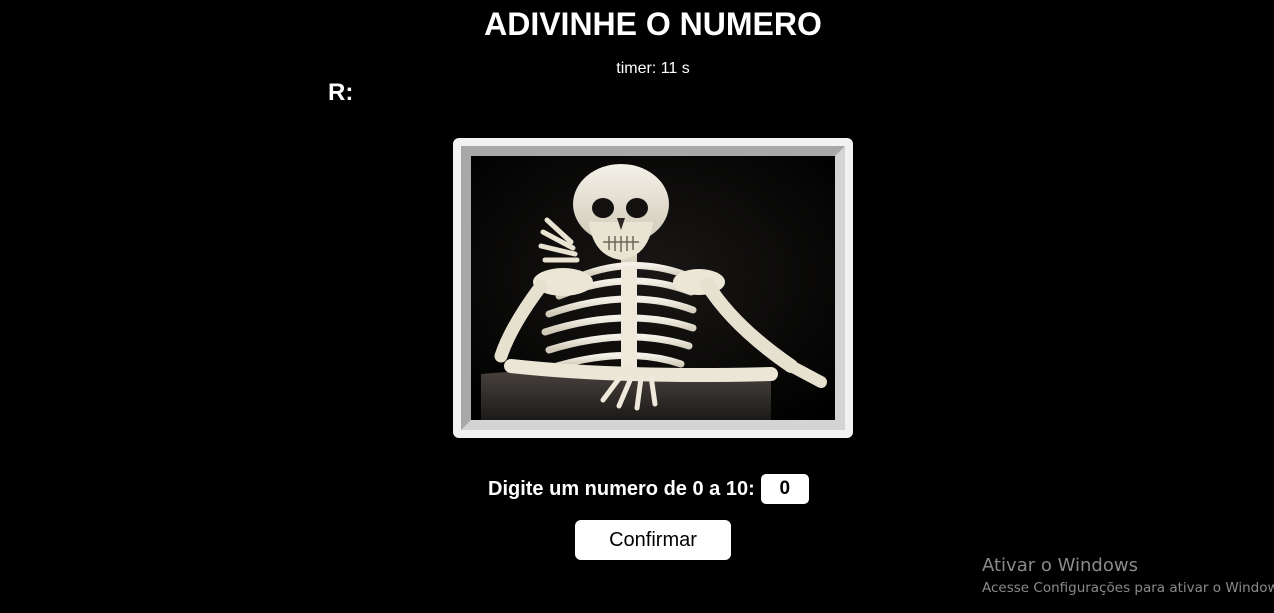 The height and width of the screenshot is (613, 1274). What do you see at coordinates (653, 540) in the screenshot?
I see `confirm-button: Confirmar` at bounding box center [653, 540].